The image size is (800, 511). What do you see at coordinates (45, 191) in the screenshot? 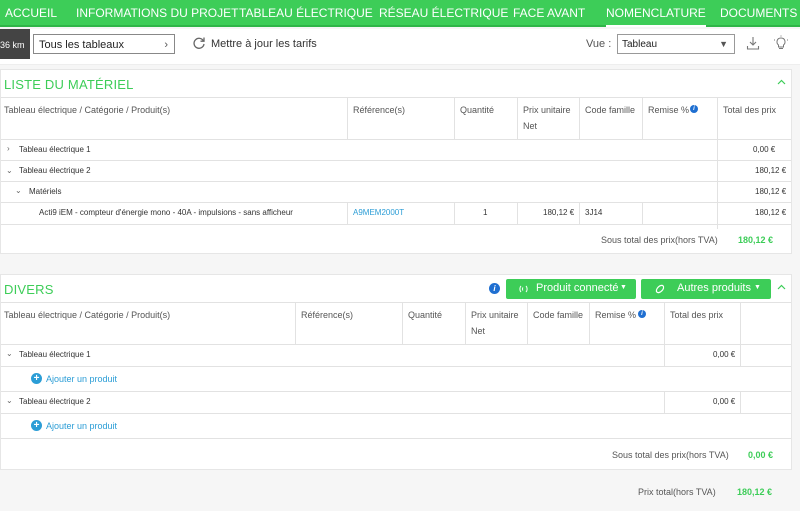
I see `row-label: Matériels` at bounding box center [45, 191].